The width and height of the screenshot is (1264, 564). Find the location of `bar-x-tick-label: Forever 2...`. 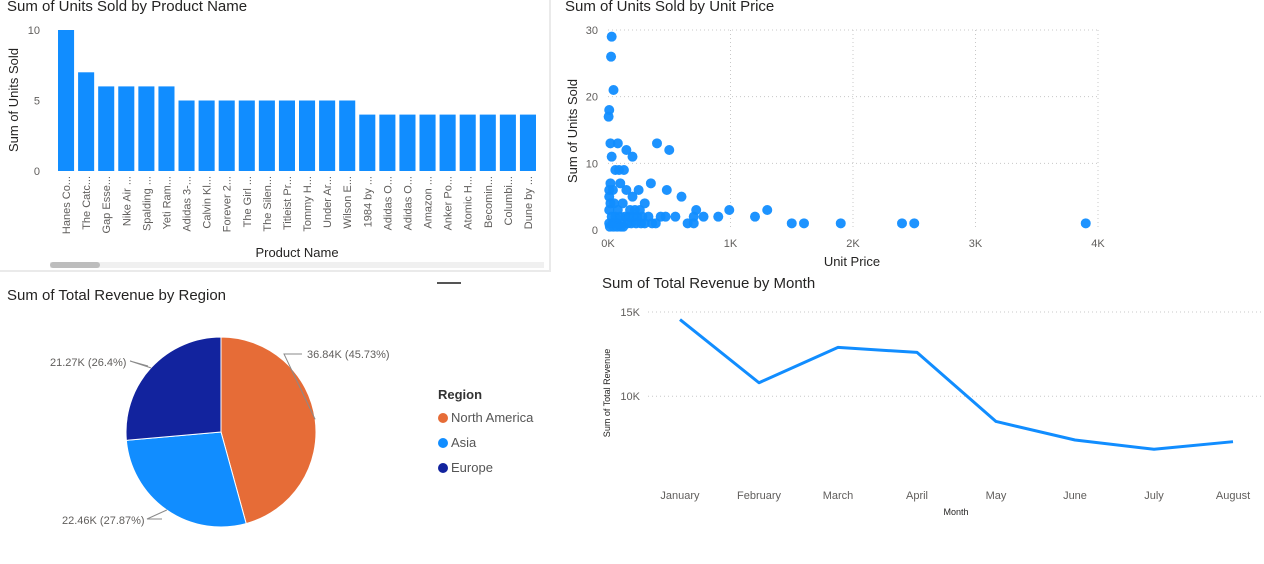

bar-x-tick-label: Forever 2... is located at coordinates (228, 204).